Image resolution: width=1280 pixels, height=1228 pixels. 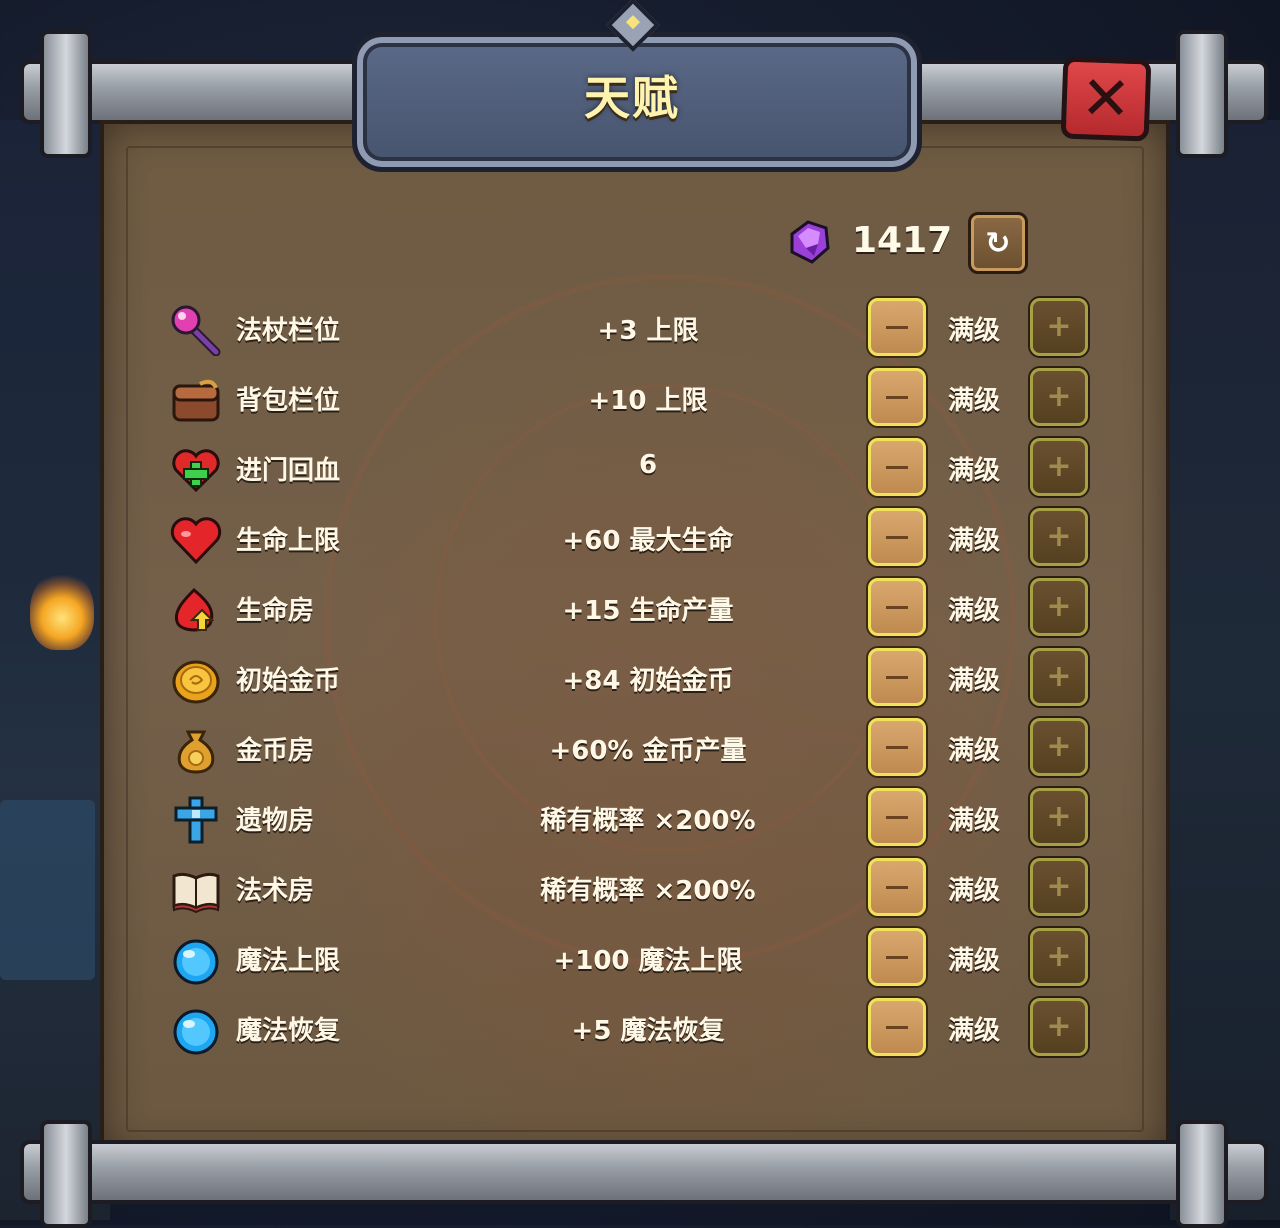 I want to click on heart-plus-icon, so click(x=196, y=471).